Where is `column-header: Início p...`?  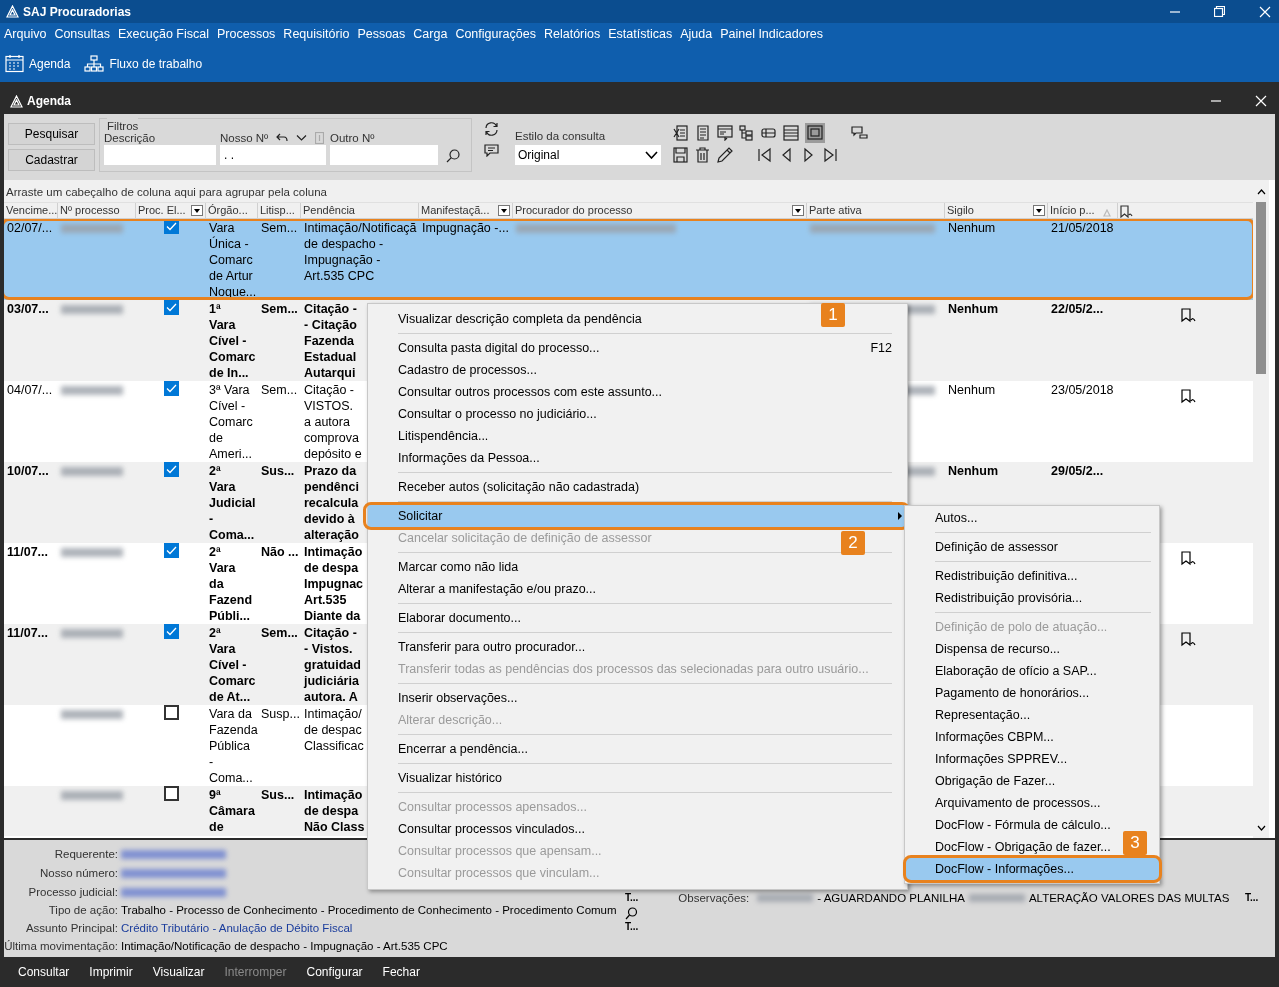
column-header: Início p... is located at coordinates (1072, 210).